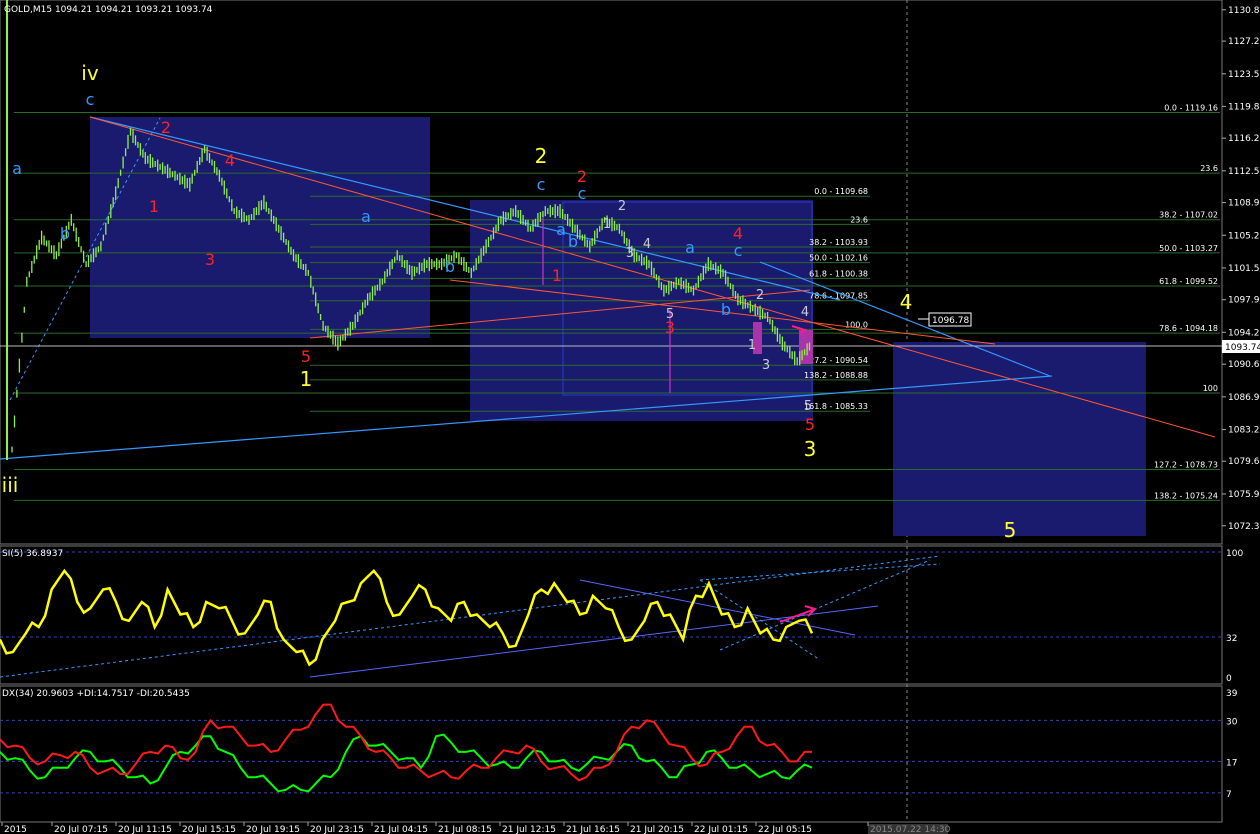 The image size is (1260, 834). I want to click on fib-right-label: 61.8 - 1099.52, so click(1188, 281).